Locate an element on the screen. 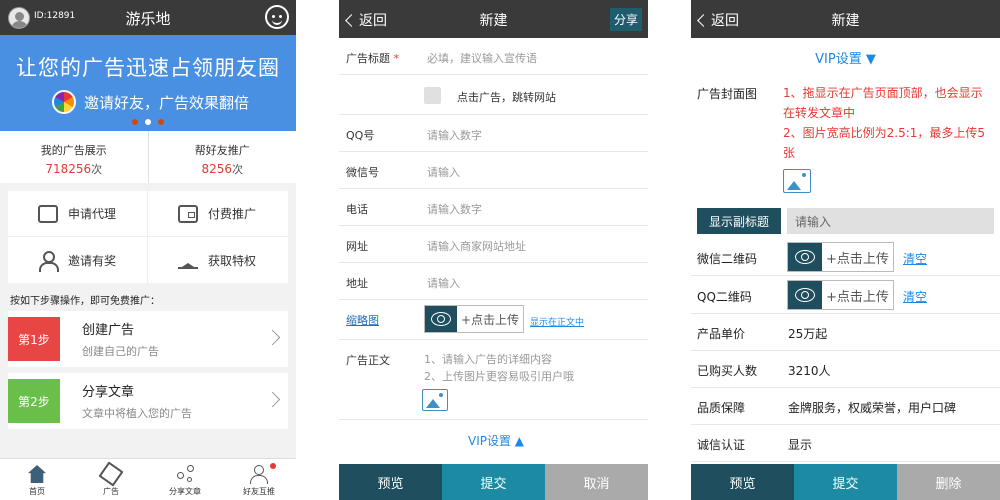 This screenshot has width=1000, height=500. nav-bar: 返回 新建 is located at coordinates (845, 19).